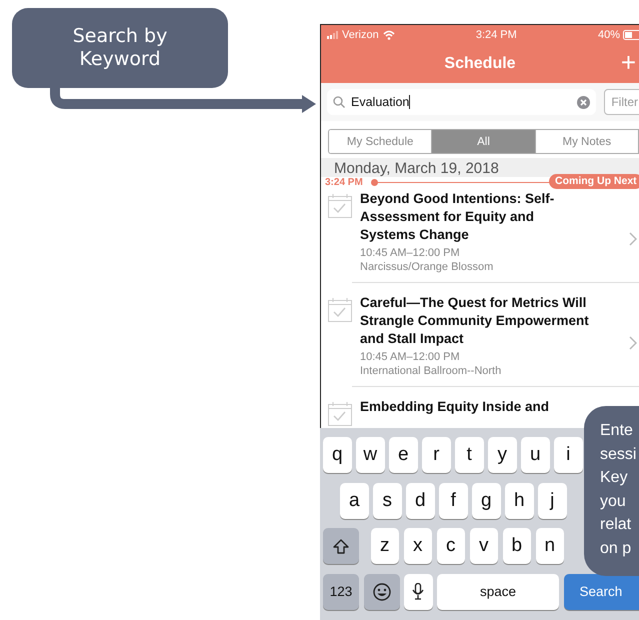 The width and height of the screenshot is (639, 620). I want to click on smiley-icon, so click(381, 591).